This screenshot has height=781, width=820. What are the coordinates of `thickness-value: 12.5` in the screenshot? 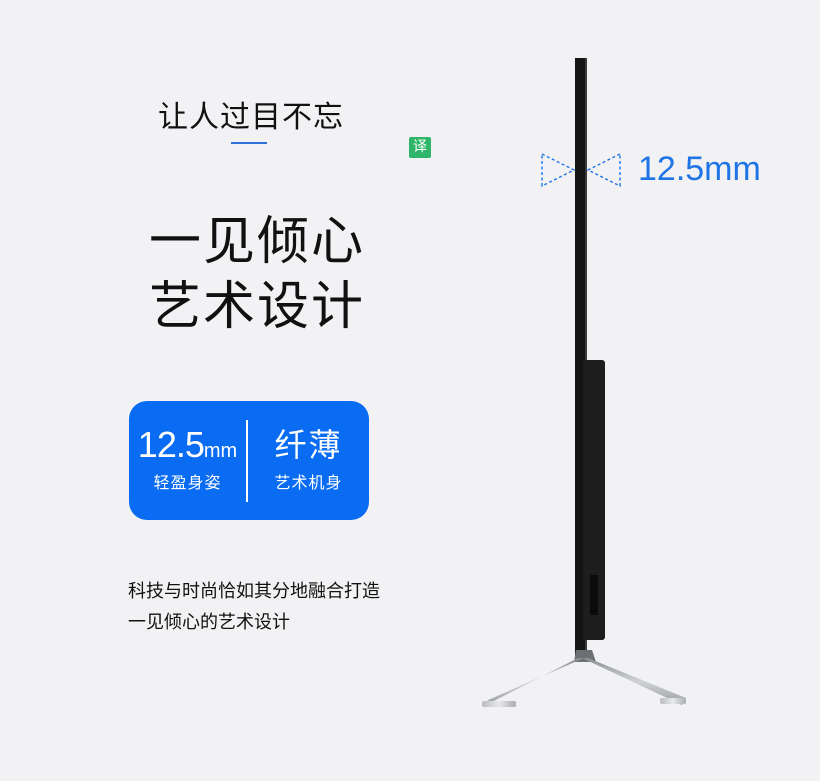 It's located at (171, 444).